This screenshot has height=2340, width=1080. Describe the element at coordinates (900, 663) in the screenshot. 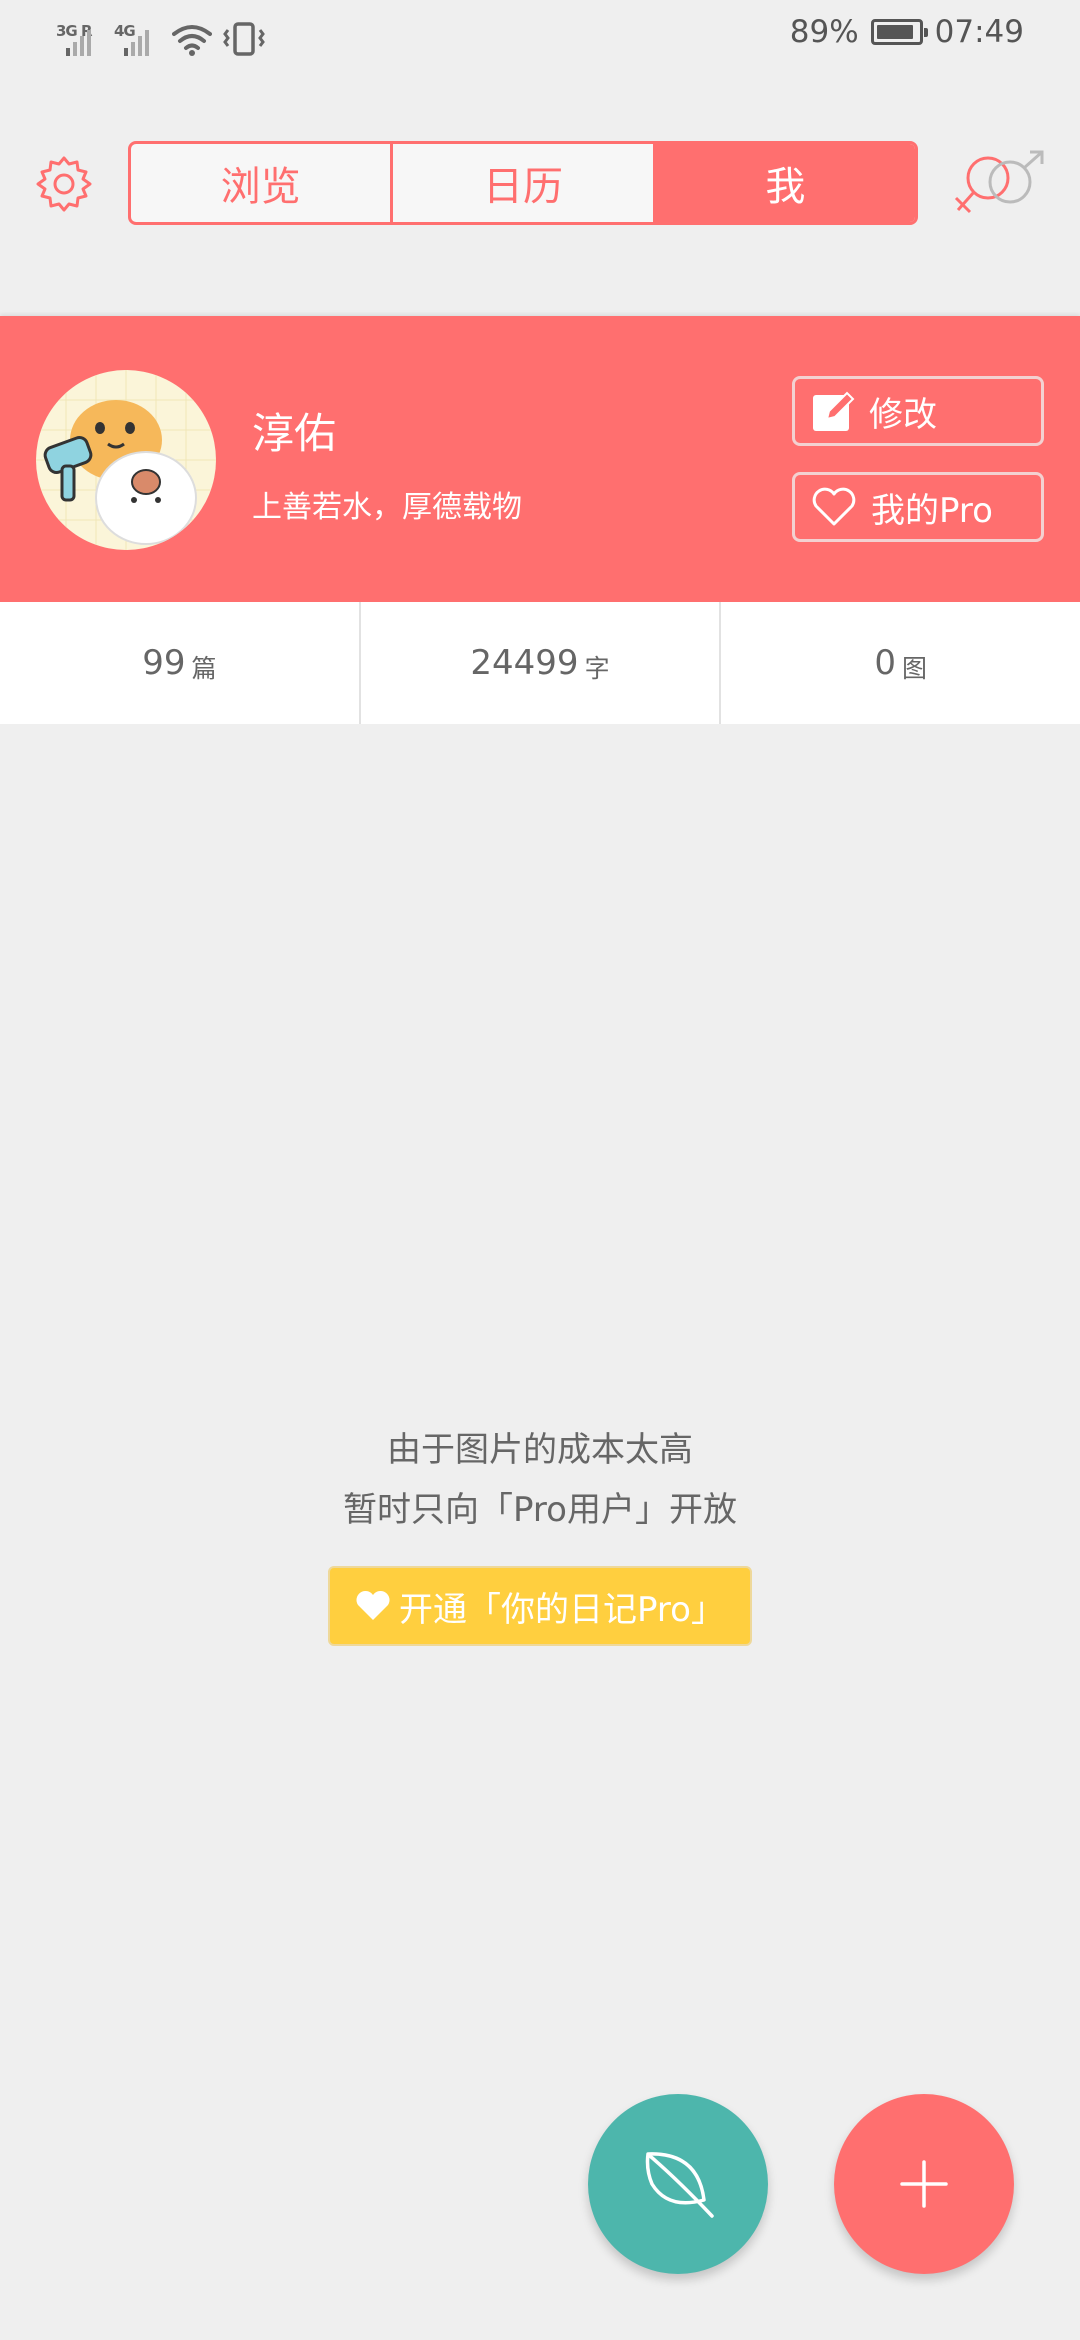

I see `stat-images: 0 图` at that location.